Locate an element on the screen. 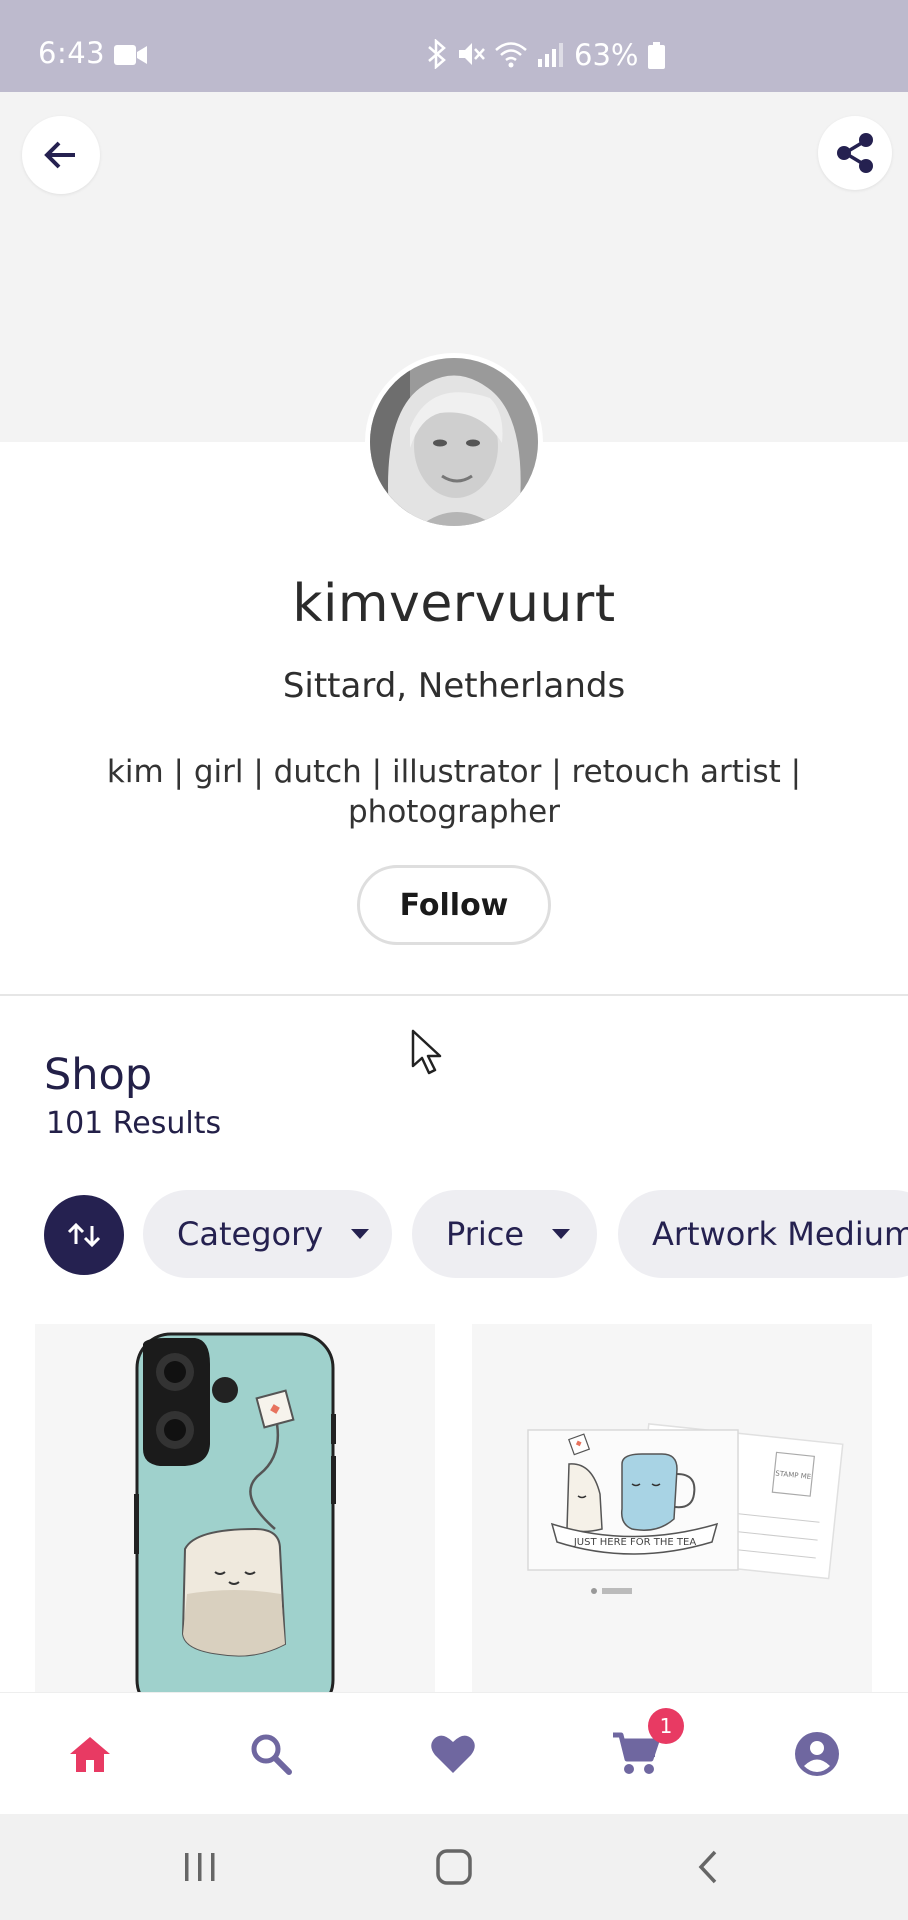  recent-apps-button is located at coordinates (200, 1867).